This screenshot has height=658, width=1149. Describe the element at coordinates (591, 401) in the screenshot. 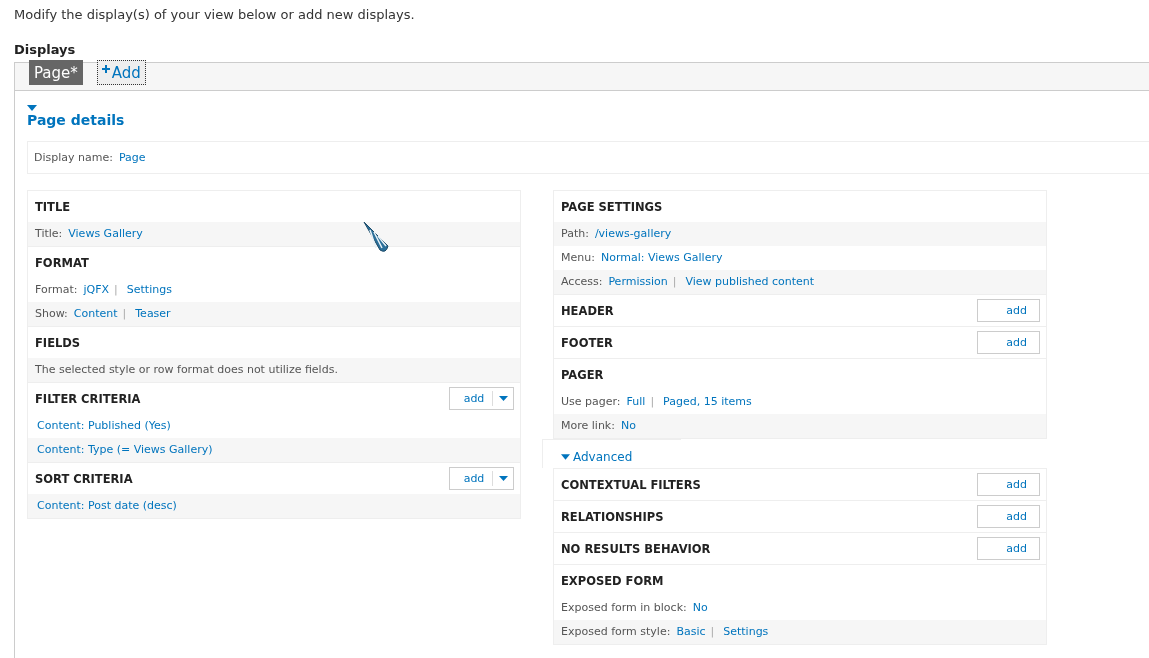

I see `setting-label: Use pager:` at that location.